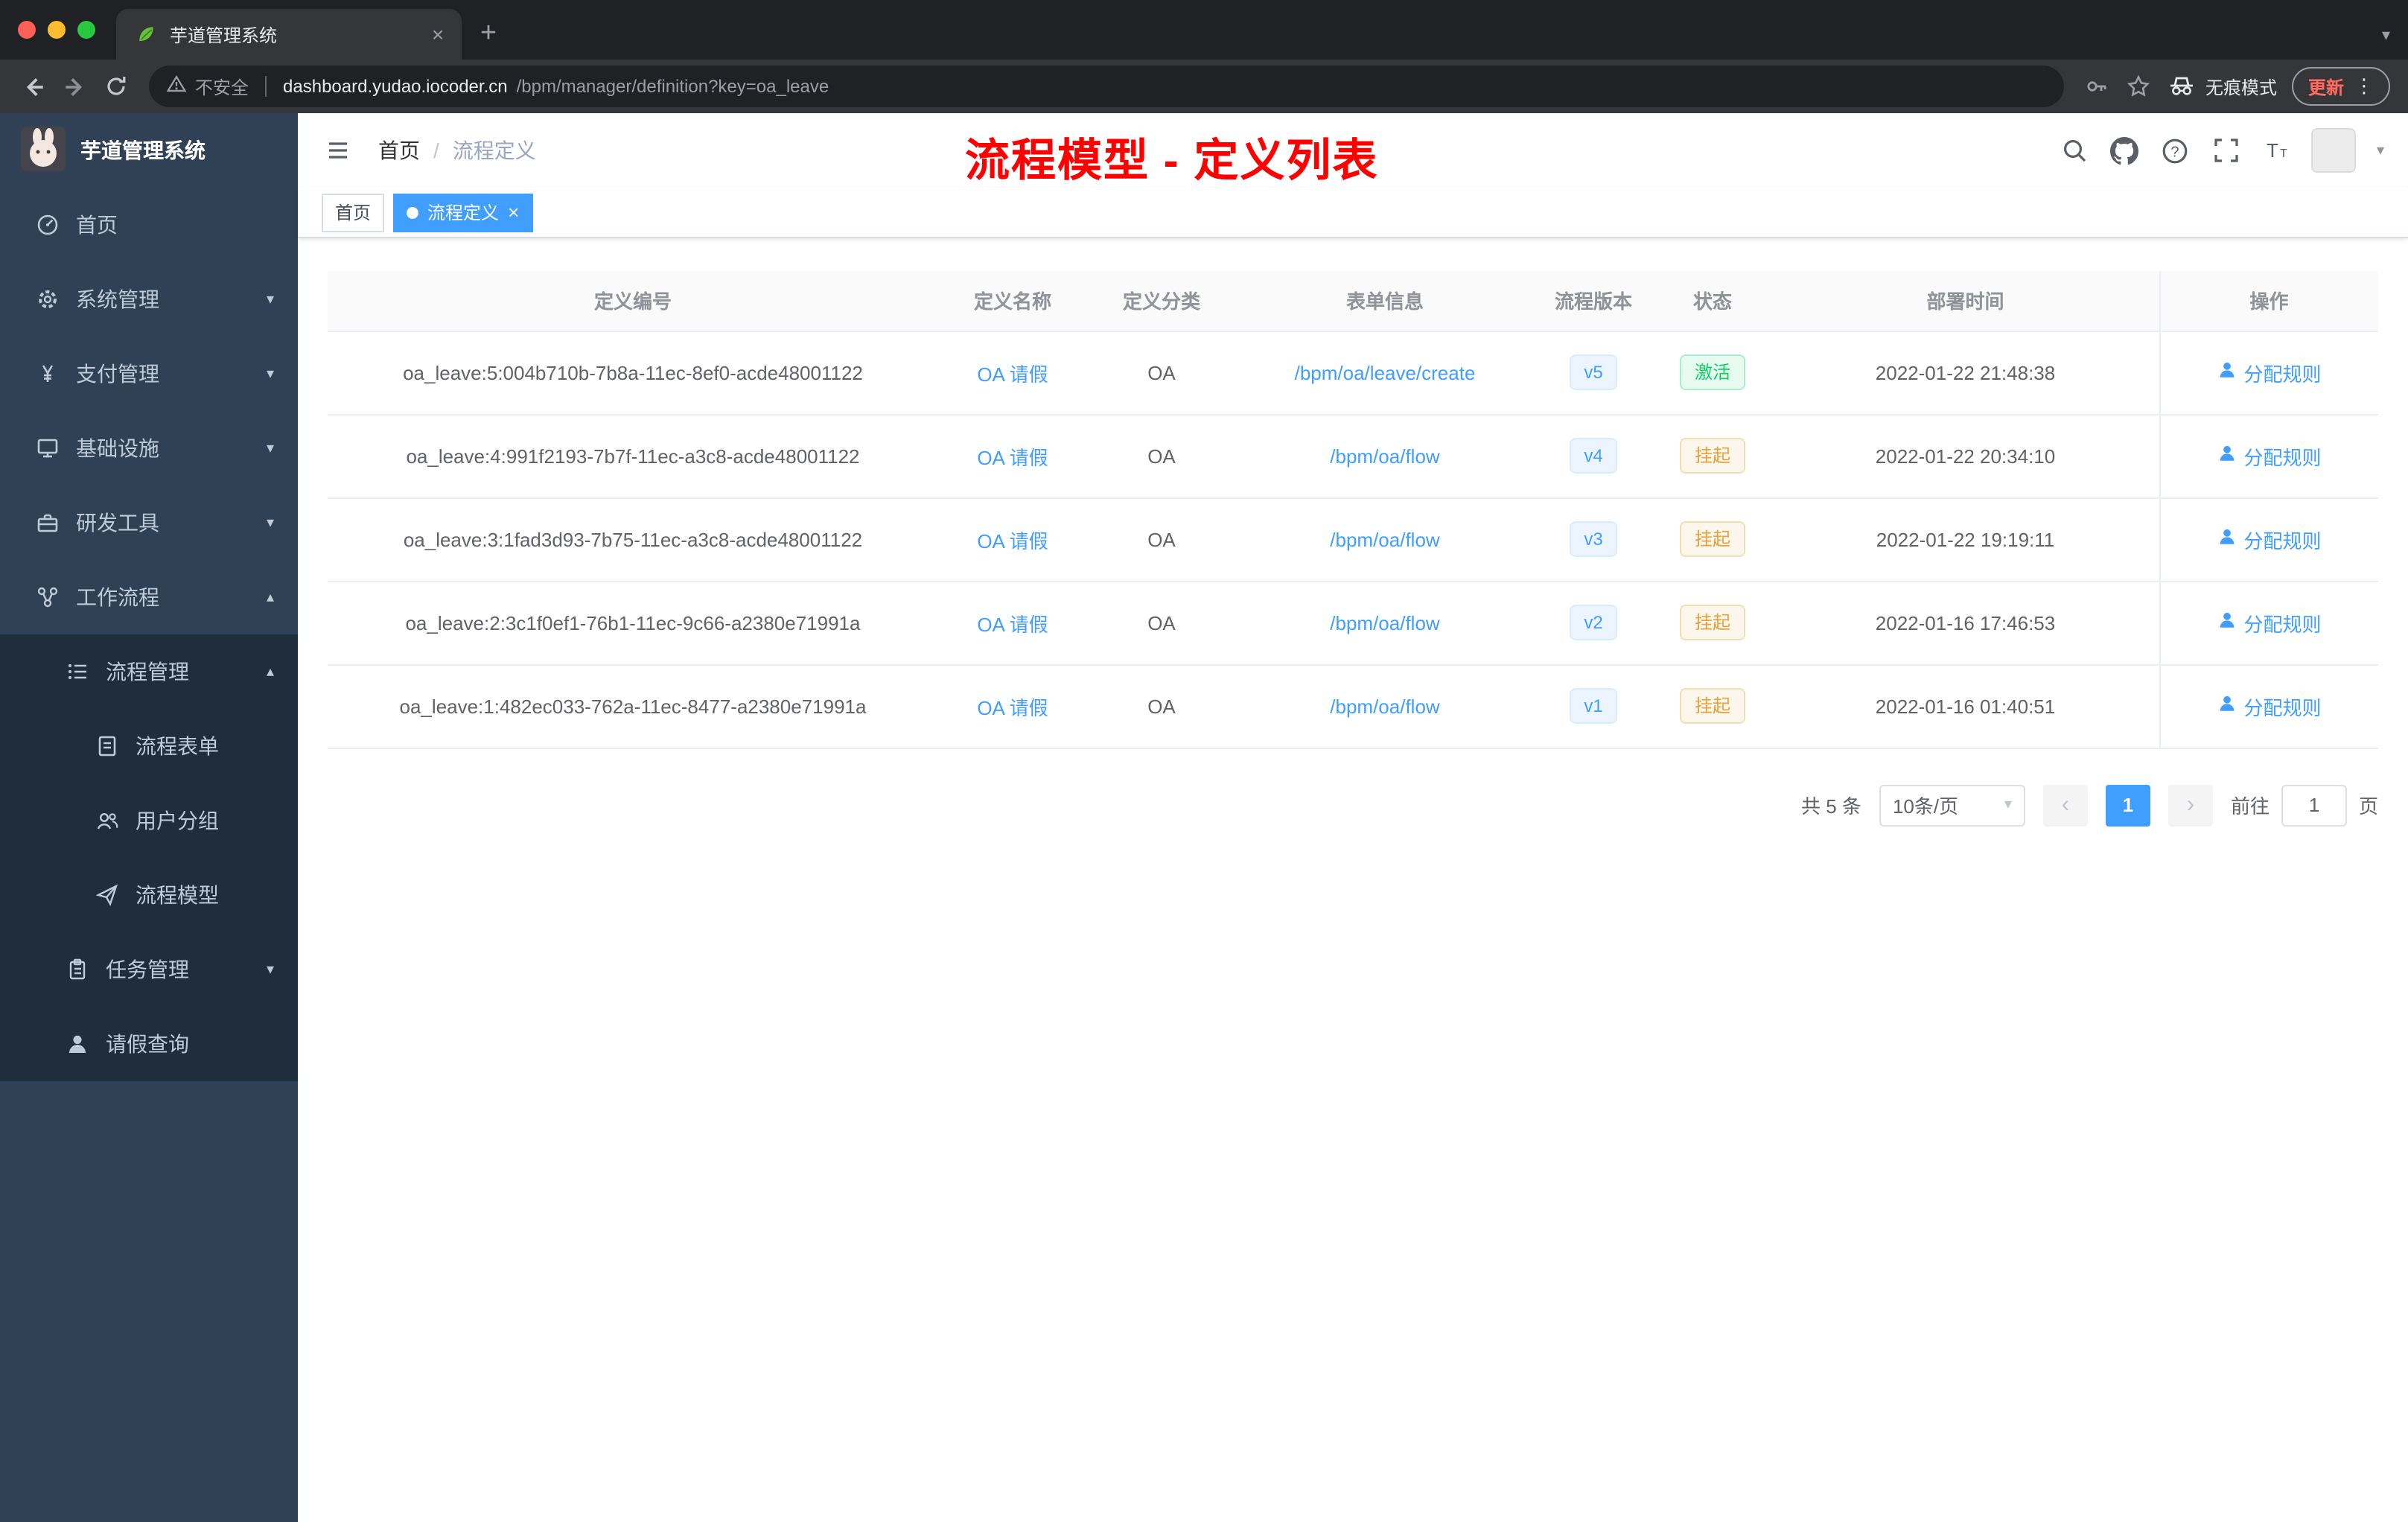 This screenshot has width=2408, height=1522. I want to click on tab-search-chevron-icon: ▾, so click(2386, 35).